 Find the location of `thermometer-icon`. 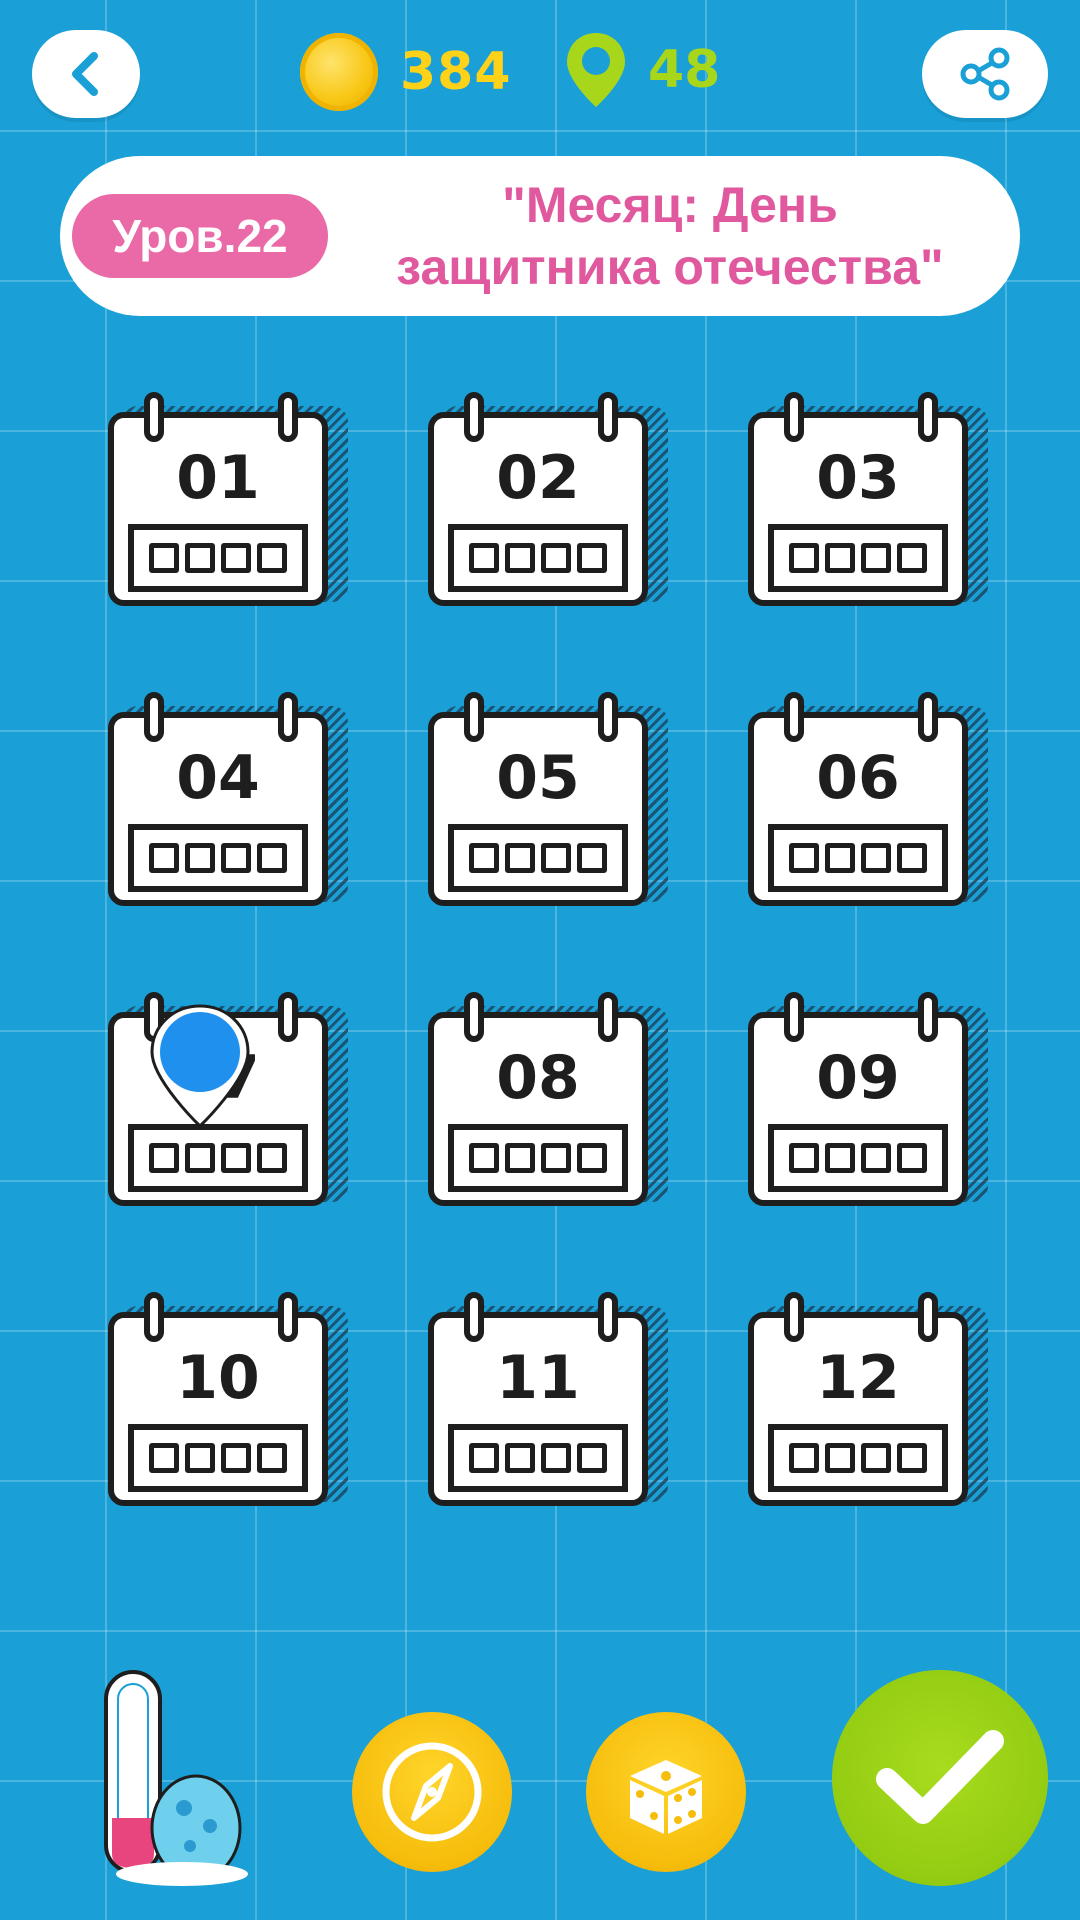

thermometer-icon is located at coordinates (176, 1778).